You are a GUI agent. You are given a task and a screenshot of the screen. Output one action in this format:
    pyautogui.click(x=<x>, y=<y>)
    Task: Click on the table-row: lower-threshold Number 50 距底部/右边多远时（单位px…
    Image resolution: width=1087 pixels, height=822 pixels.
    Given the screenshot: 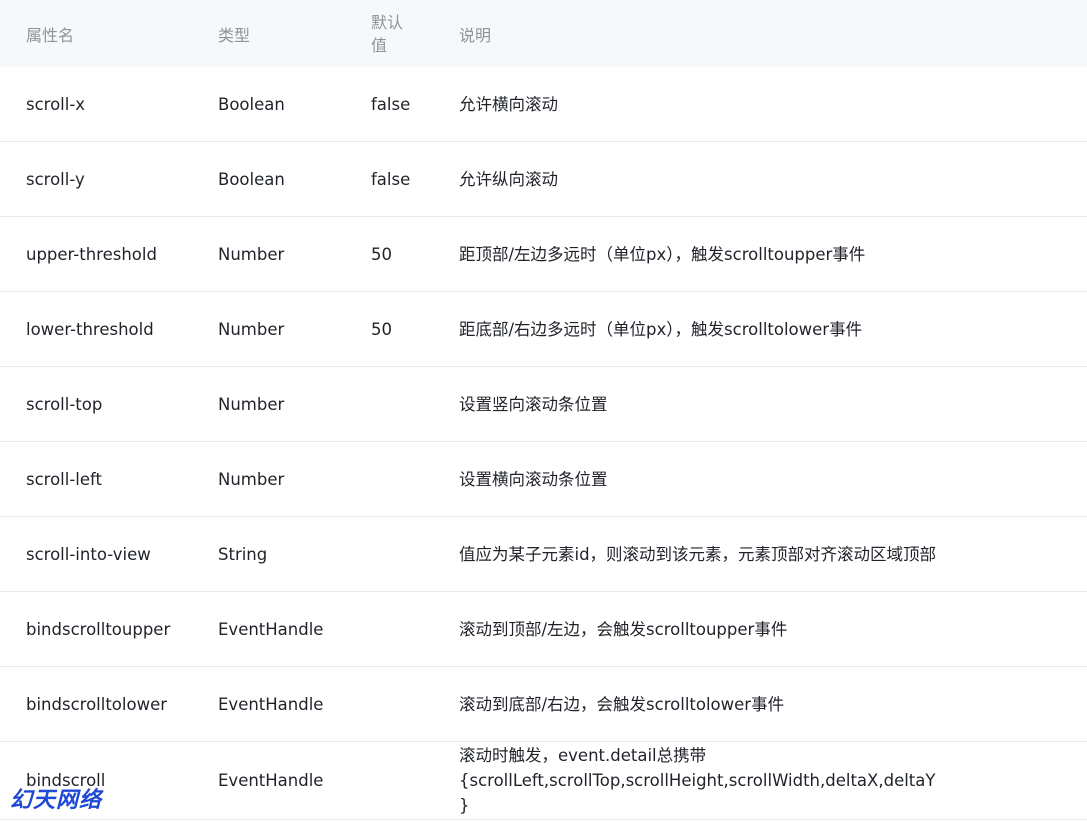 What is the action you would take?
    pyautogui.click(x=543, y=329)
    